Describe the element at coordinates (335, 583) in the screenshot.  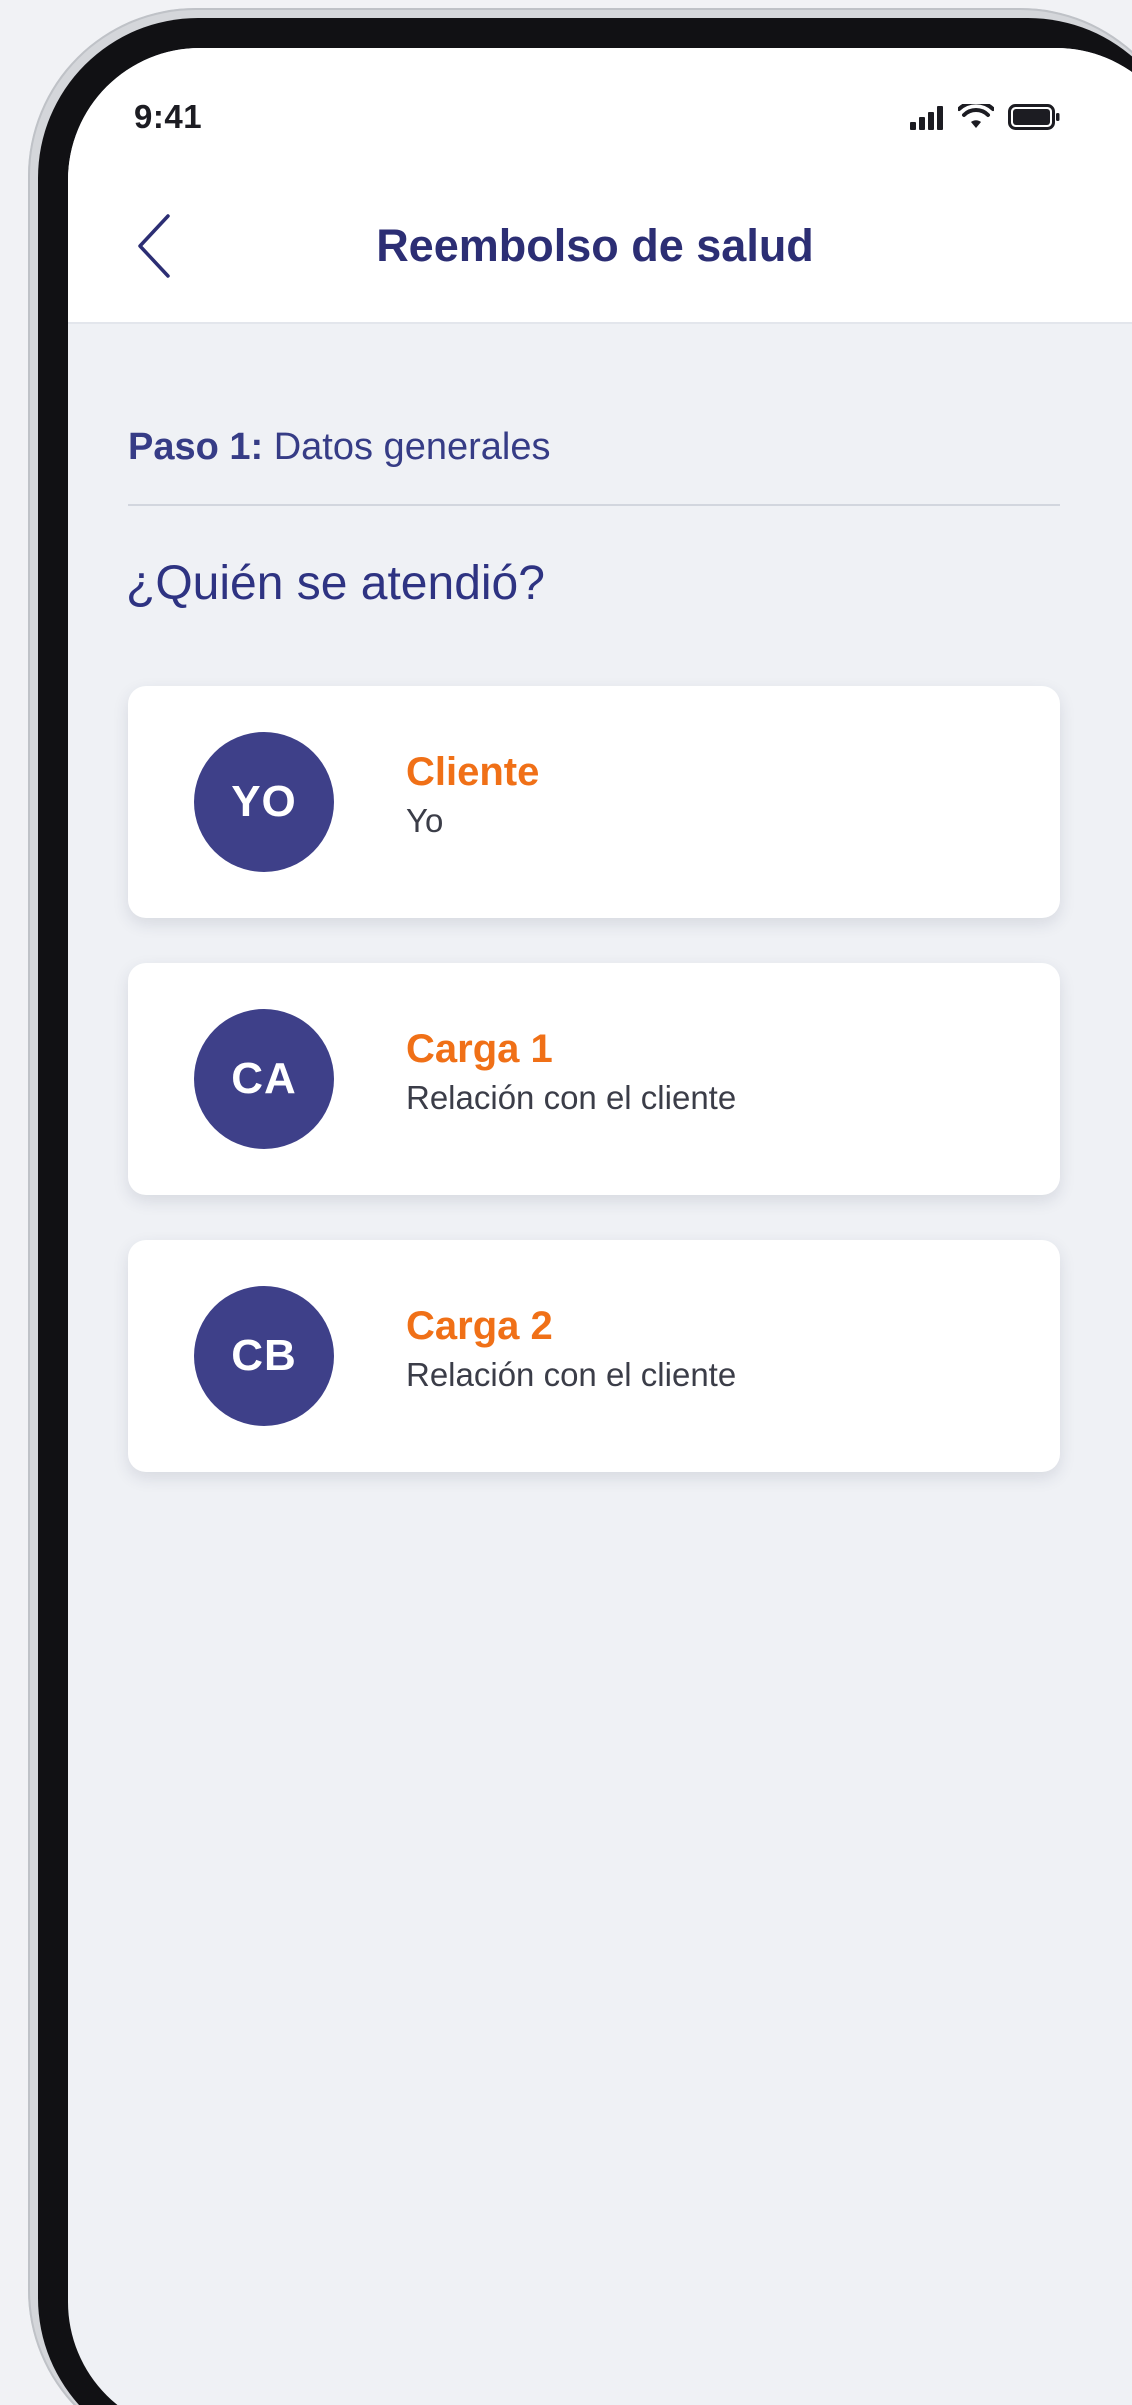
I see `question-heading: ¿Quién se atendió?` at that location.